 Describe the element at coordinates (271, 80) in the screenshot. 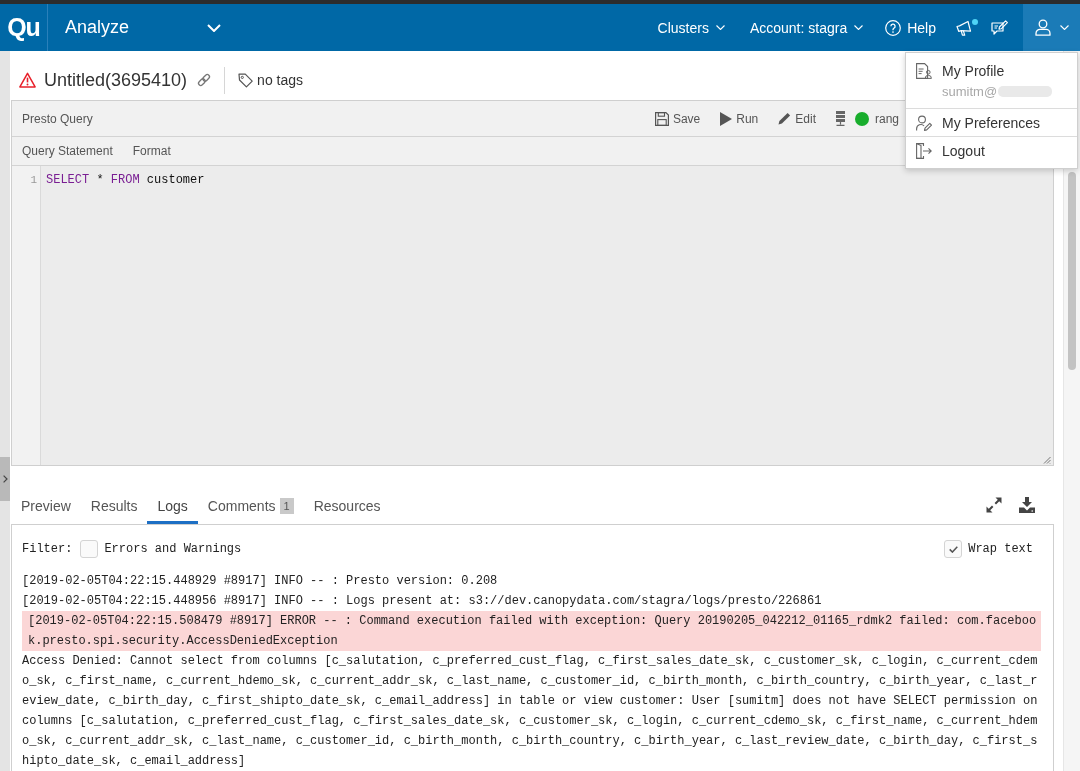

I see `tags-button: no tags` at that location.